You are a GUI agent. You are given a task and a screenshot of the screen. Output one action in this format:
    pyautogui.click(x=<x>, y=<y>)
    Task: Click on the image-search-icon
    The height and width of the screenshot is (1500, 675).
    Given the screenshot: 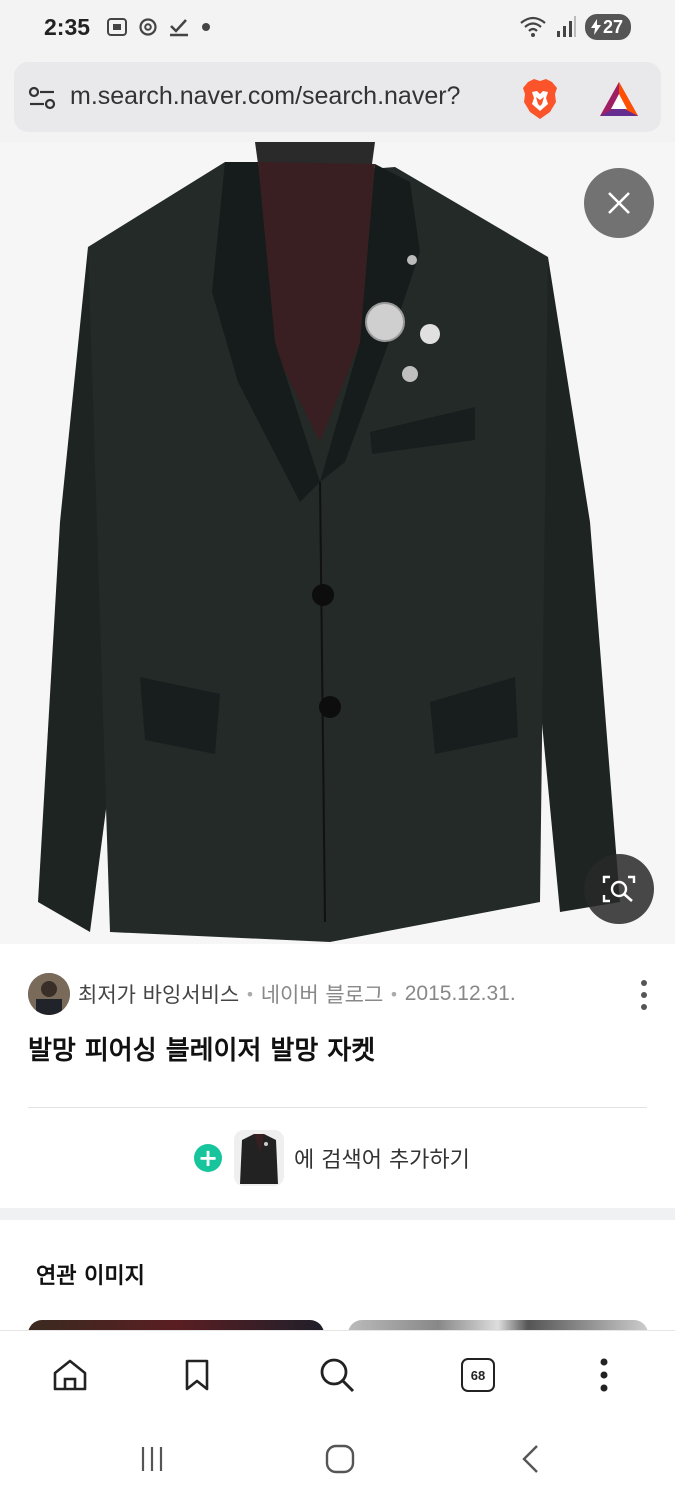 What is the action you would take?
    pyautogui.click(x=619, y=889)
    